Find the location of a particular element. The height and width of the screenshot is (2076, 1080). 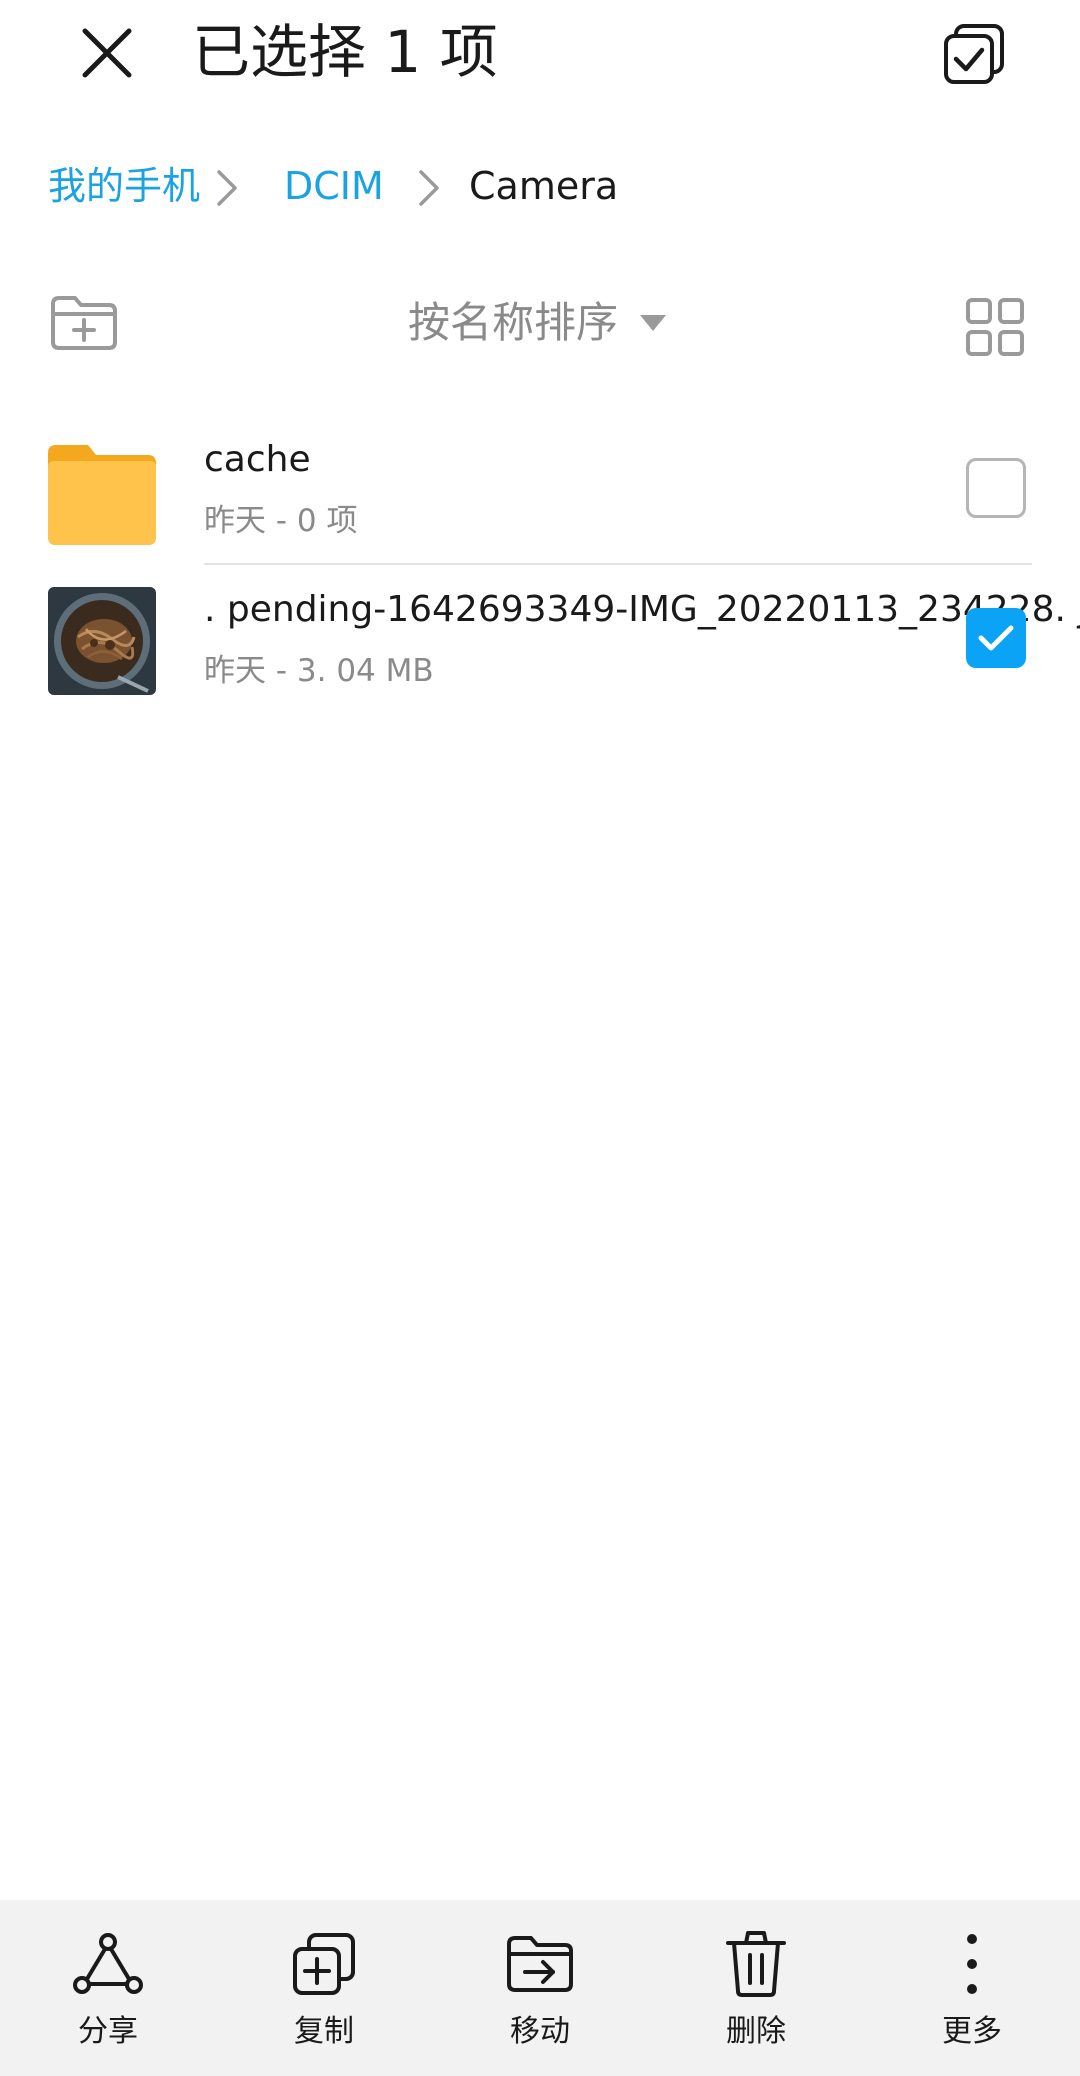

copy-label: 复制 is located at coordinates (324, 2031).